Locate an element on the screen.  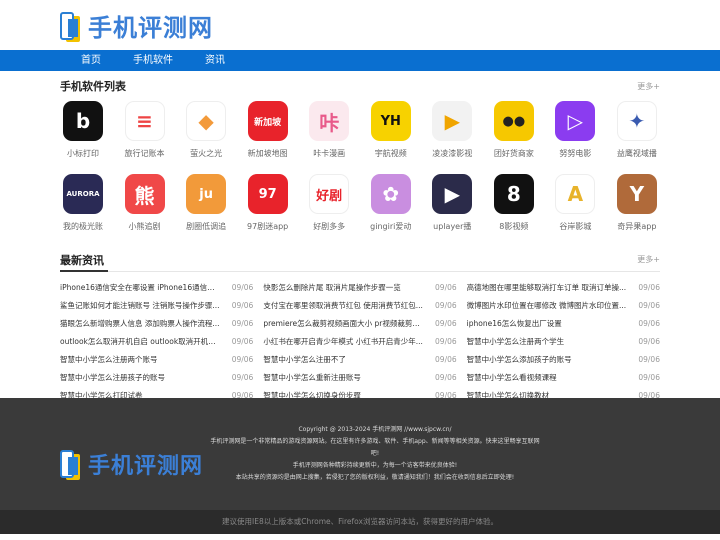
news-item: 高德地图在哪里能够取消打车订单 取消订单操... 09/06 is located at coordinates (563, 291).